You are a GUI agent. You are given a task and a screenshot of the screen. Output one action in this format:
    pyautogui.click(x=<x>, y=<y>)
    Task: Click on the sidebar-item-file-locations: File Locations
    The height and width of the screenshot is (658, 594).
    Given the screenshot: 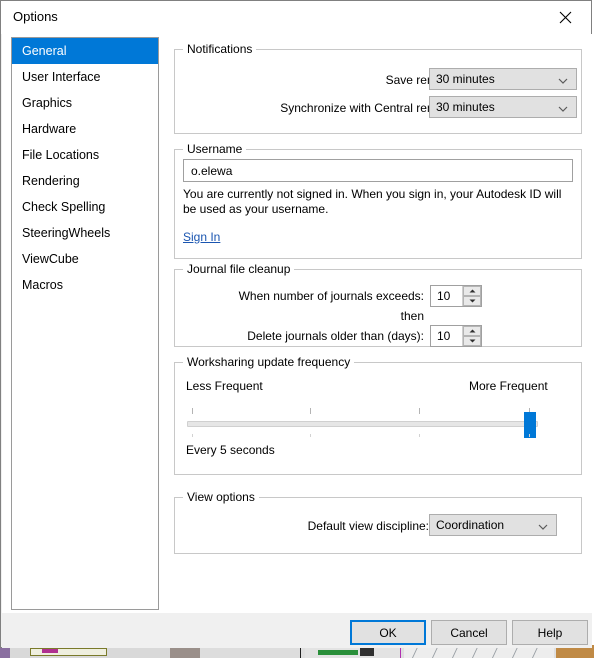 What is the action you would take?
    pyautogui.click(x=85, y=155)
    